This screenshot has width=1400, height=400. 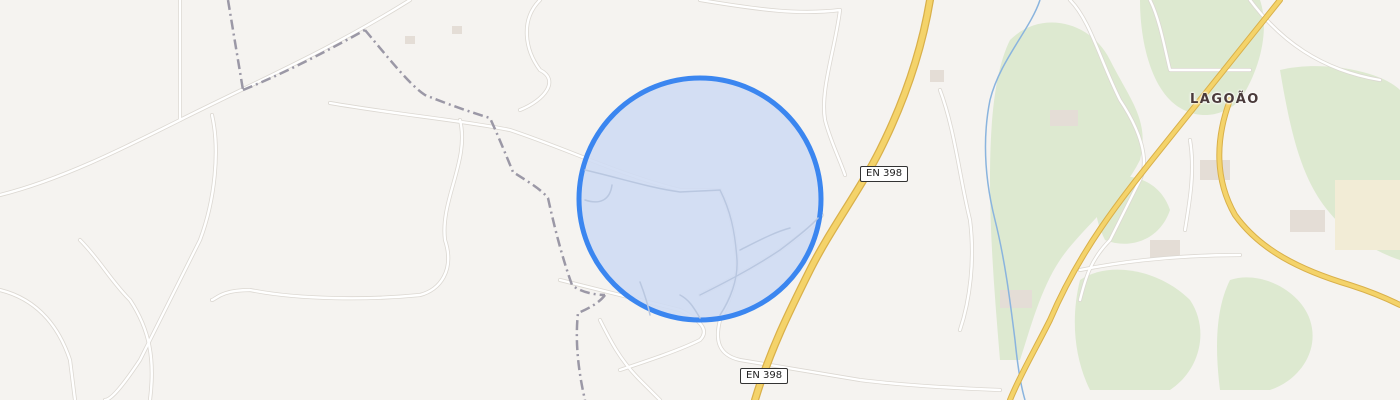 I want to click on farmland-area, so click(x=1367, y=215).